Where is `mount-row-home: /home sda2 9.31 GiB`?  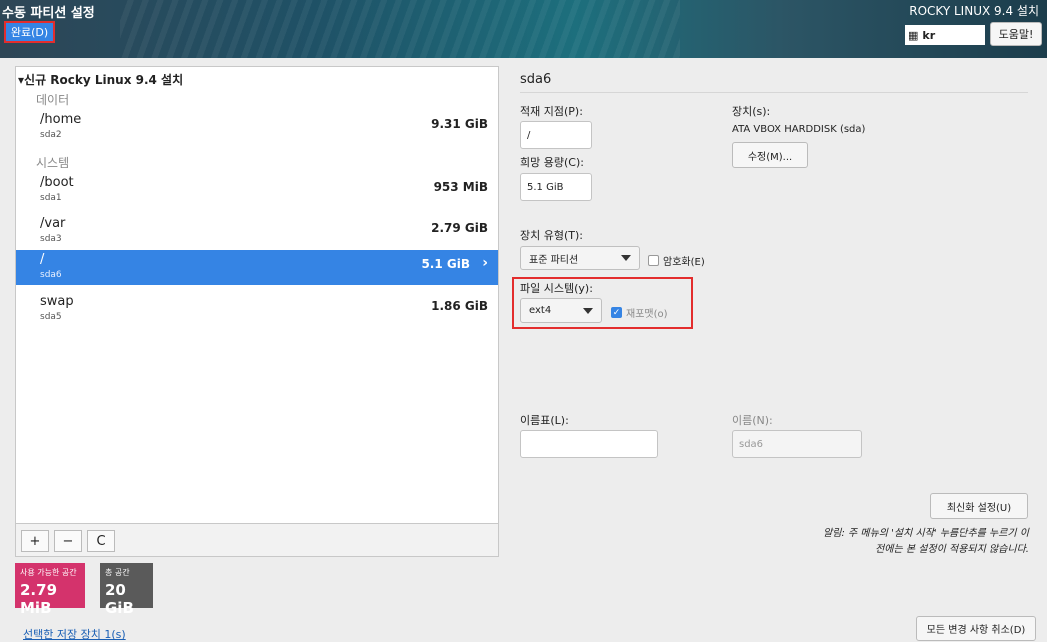
mount-row-home: /home sda2 9.31 GiB is located at coordinates (257, 127).